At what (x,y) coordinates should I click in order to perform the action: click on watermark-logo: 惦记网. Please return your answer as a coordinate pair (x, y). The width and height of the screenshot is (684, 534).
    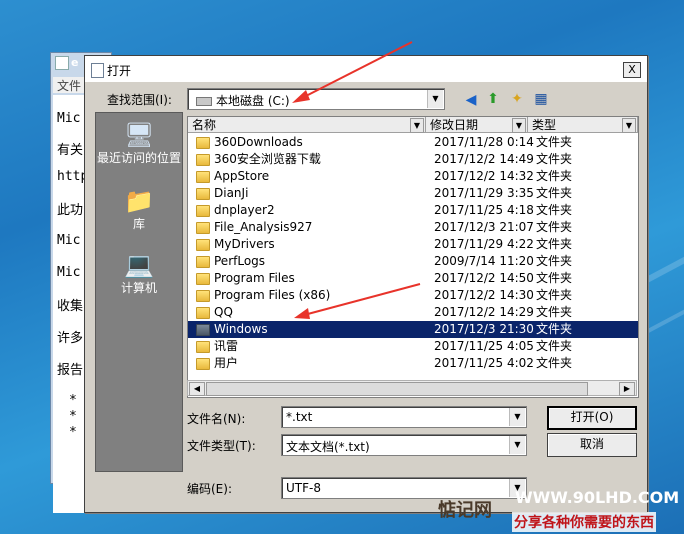
    Looking at the image, I should click on (465, 510).